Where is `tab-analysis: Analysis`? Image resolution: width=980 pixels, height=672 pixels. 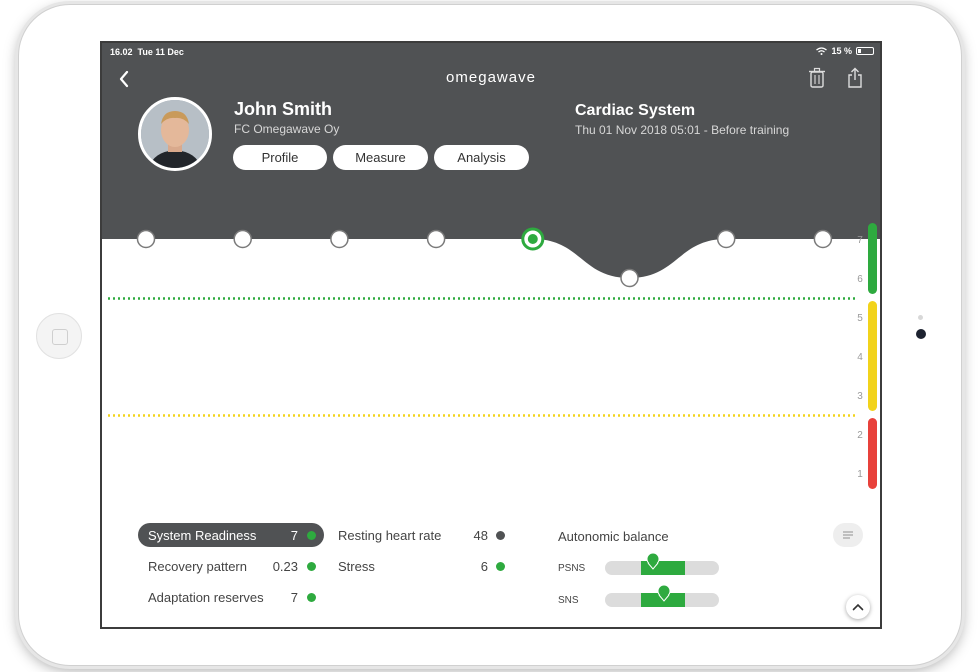
tab-analysis: Analysis is located at coordinates (481, 157).